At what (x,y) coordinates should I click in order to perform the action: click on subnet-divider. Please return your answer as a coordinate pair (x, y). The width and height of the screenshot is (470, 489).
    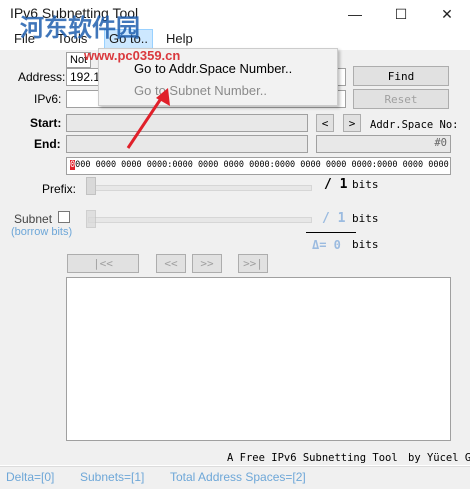
    Looking at the image, I should click on (331, 232).